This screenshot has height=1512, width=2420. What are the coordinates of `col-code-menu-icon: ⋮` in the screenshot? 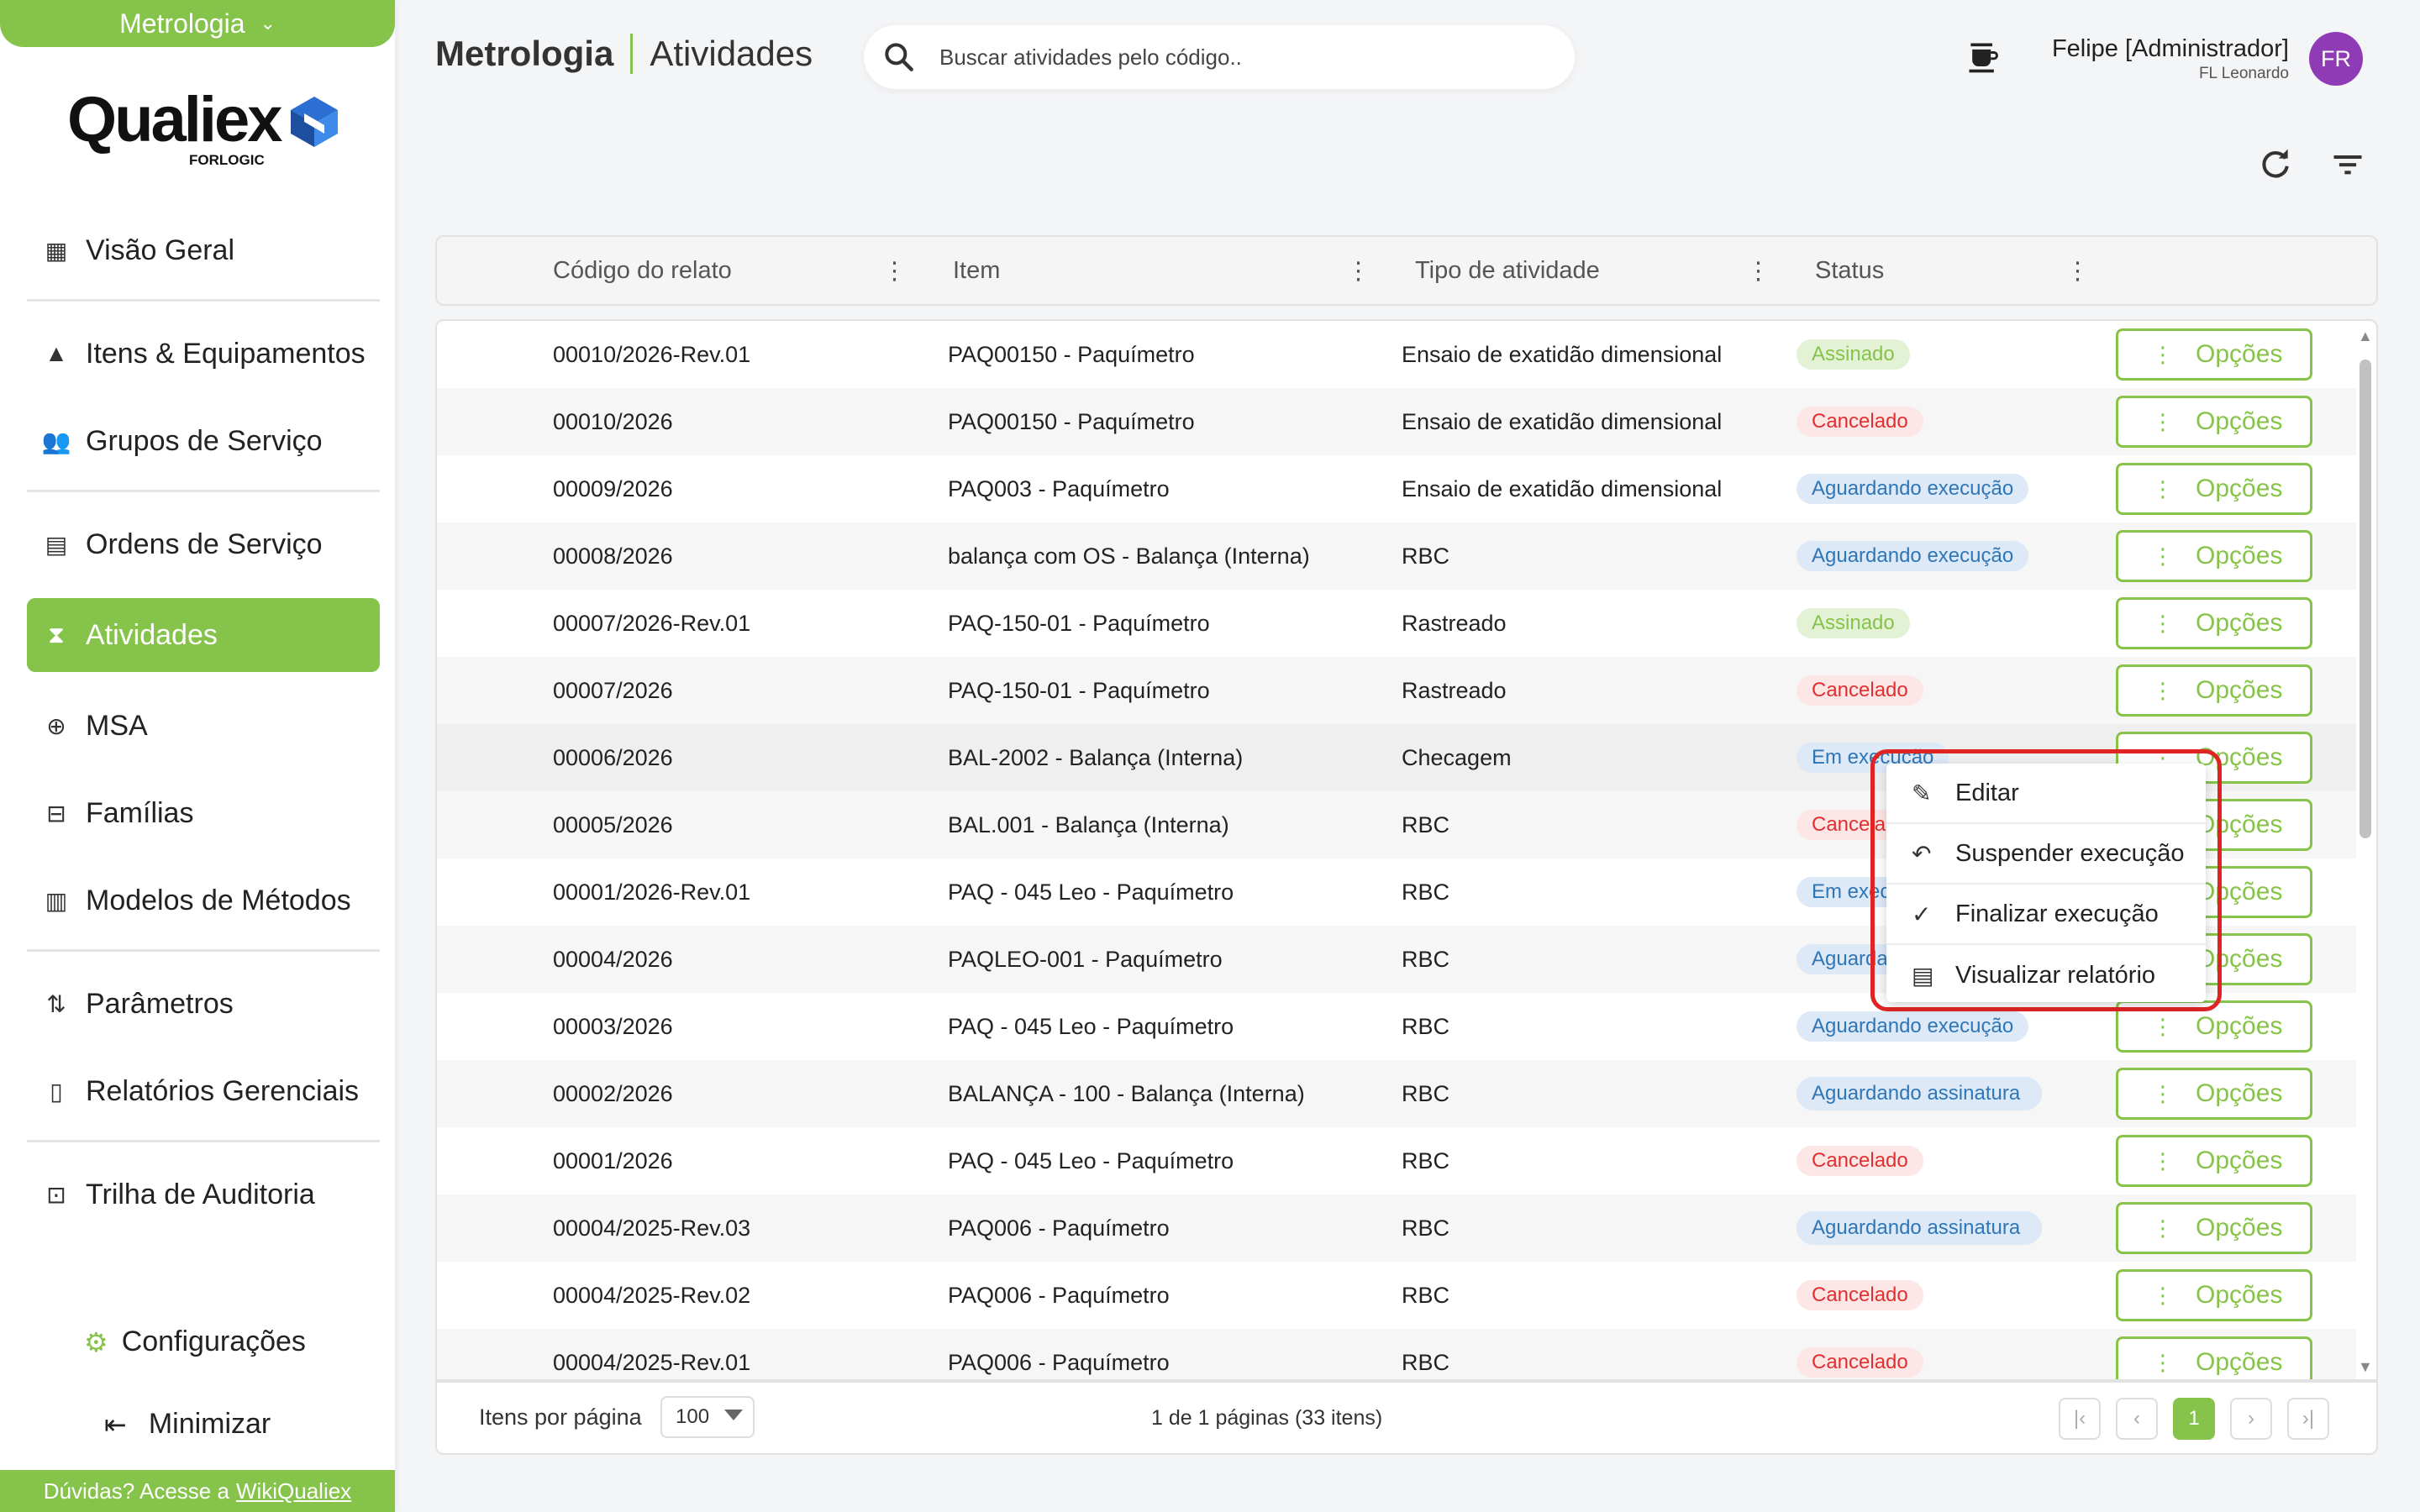 It's located at (895, 270).